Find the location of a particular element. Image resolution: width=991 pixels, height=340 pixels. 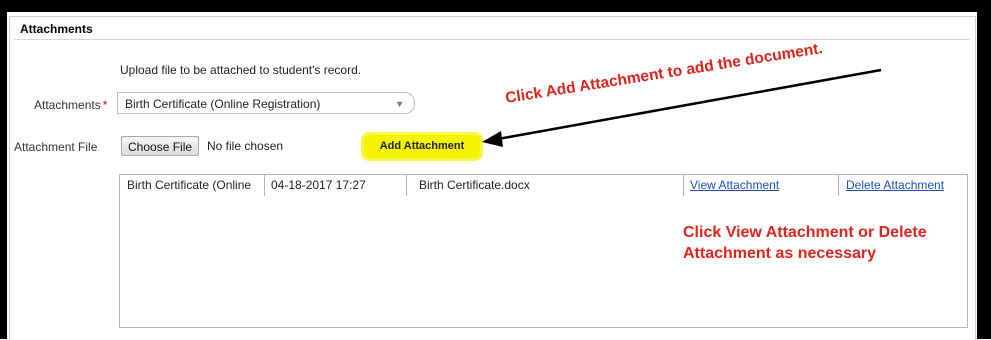

attachments-label: Attachments * is located at coordinates (70, 105).